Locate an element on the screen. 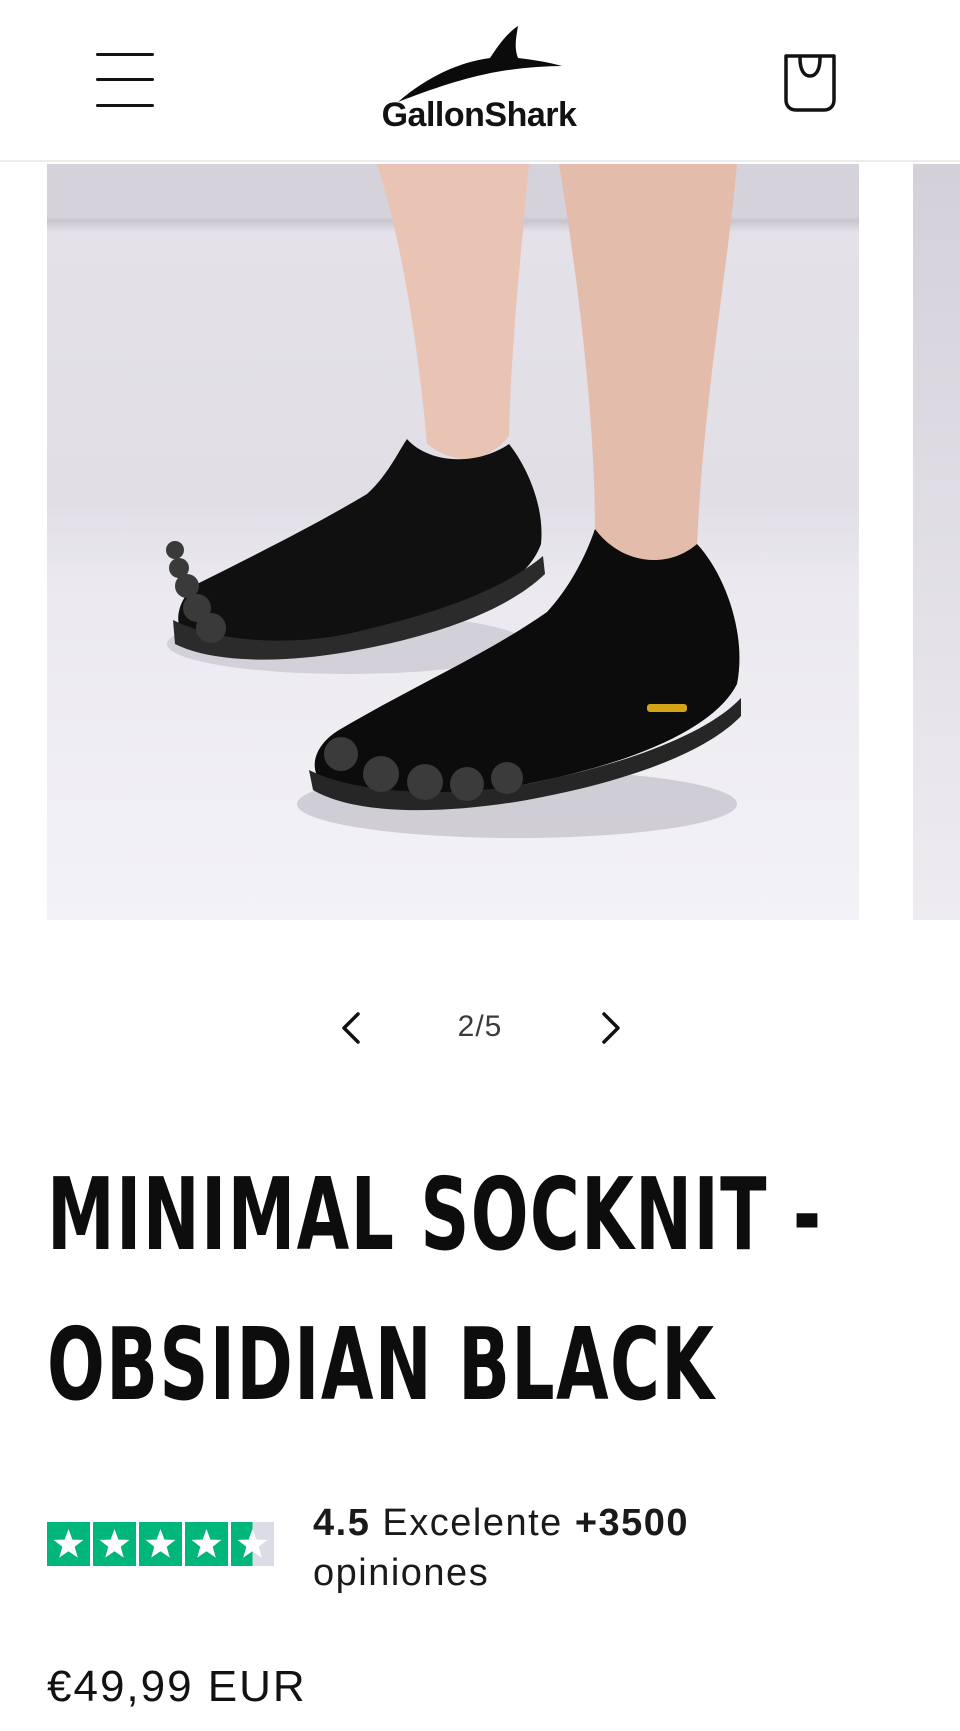 This screenshot has height=1731, width=960. rating-count: +3500 is located at coordinates (632, 1523).